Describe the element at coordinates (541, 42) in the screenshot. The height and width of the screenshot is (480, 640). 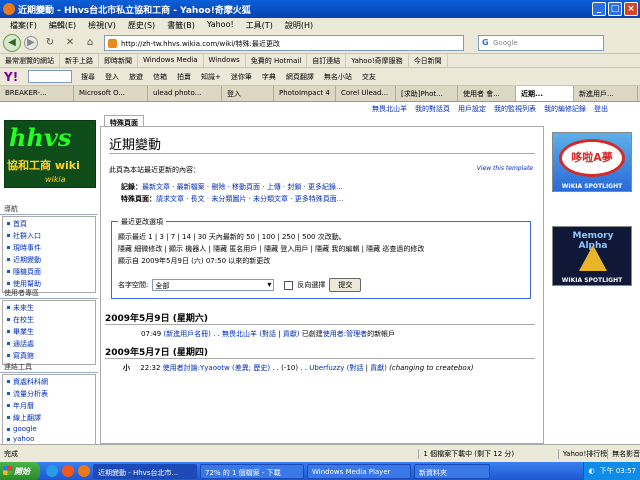
I see `search-input: Google` at that location.